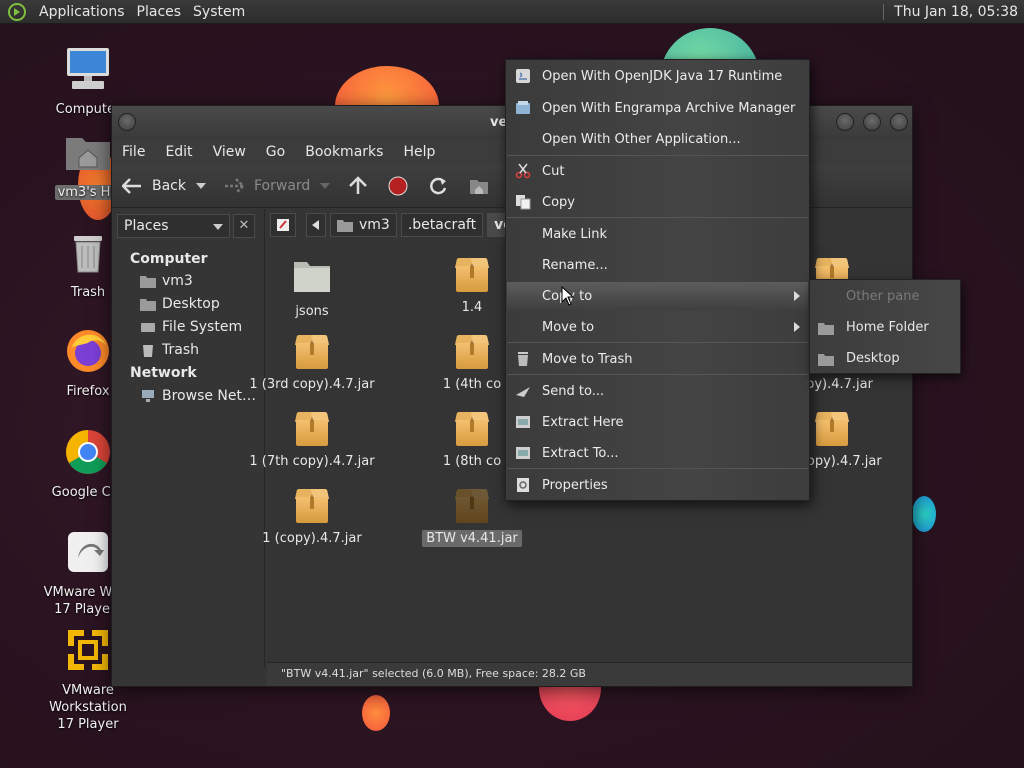  What do you see at coordinates (575, 485) in the screenshot?
I see `menu-item-label: Properties` at bounding box center [575, 485].